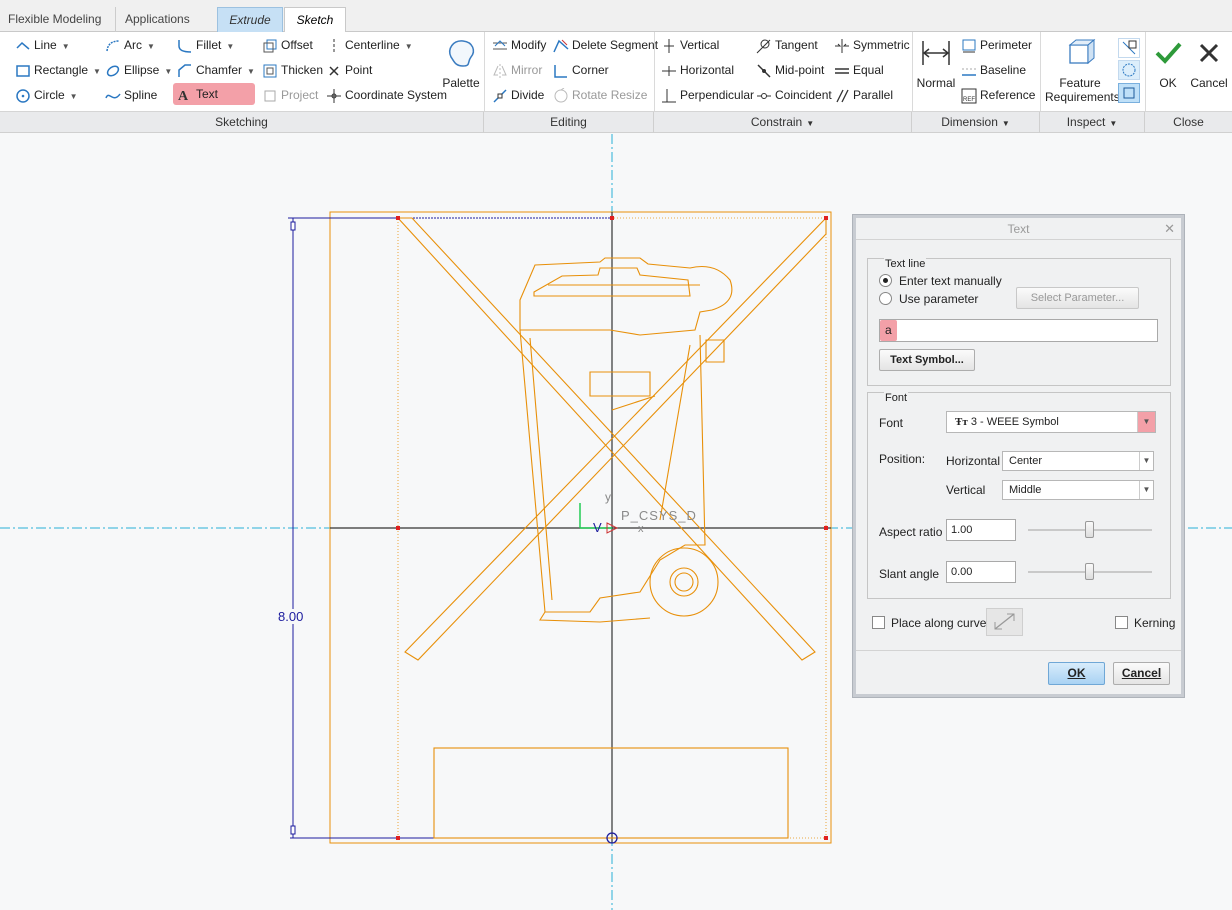 Image resolution: width=1232 pixels, height=910 pixels. I want to click on close-icon, so click(1209, 54).